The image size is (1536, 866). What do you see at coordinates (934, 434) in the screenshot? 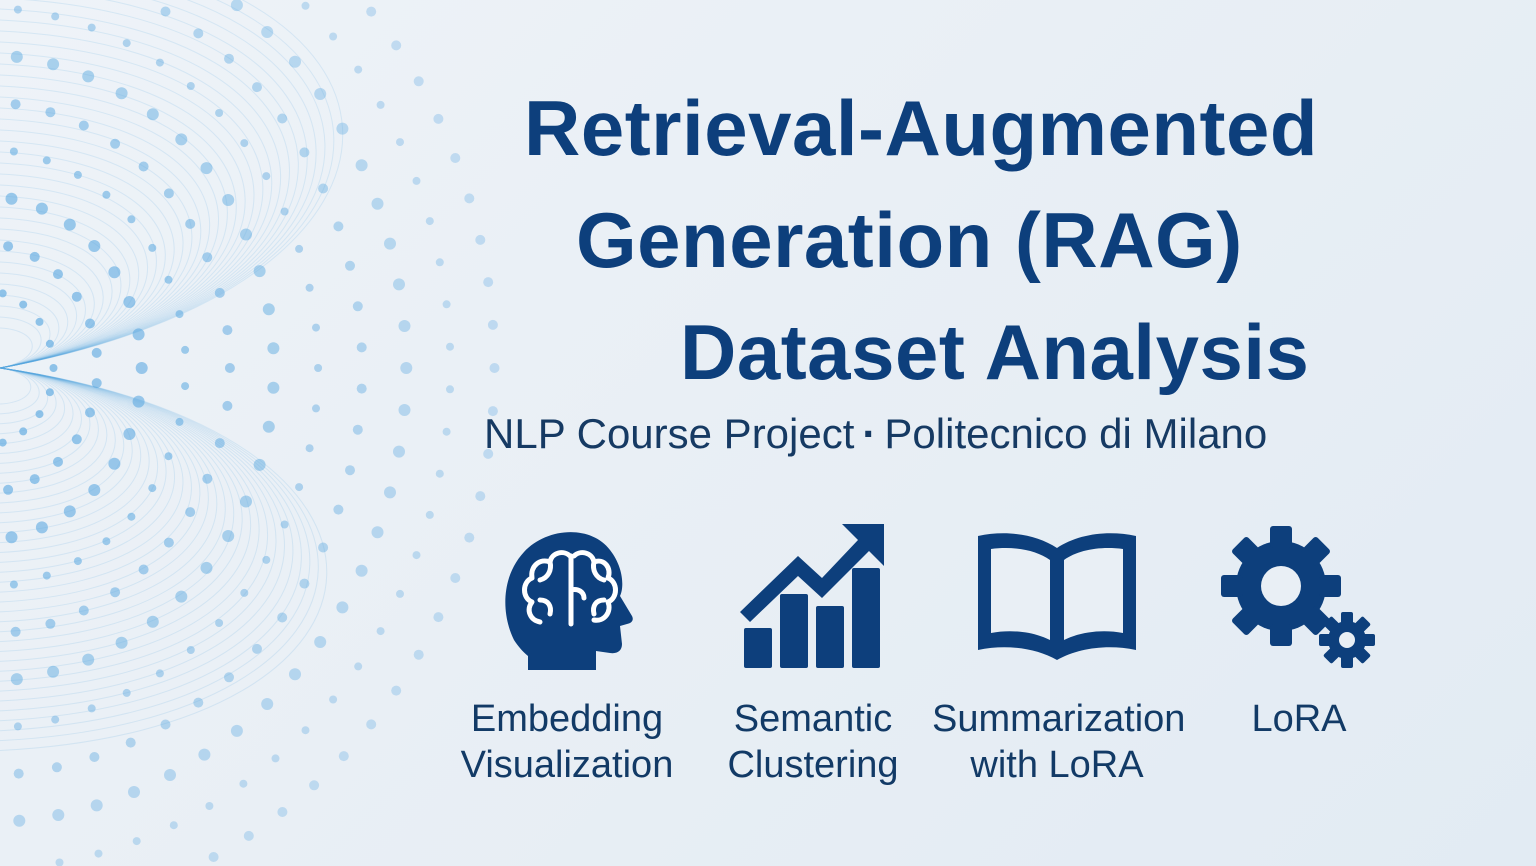
I see `subtitle: NLP Course Project · Politecnico di Milano` at bounding box center [934, 434].